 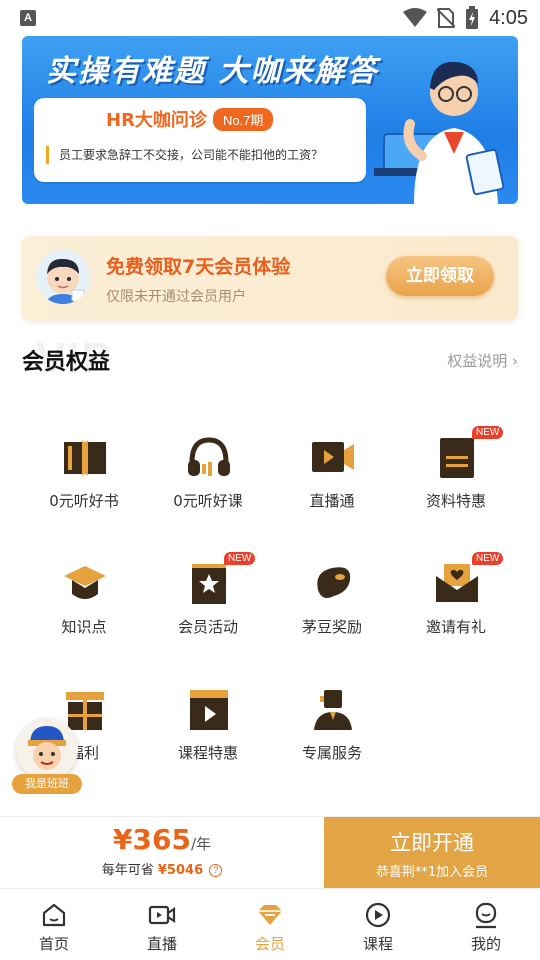 I want to click on bottom-nav: 首页 直播 会员 课程 我的, so click(x=270, y=924).